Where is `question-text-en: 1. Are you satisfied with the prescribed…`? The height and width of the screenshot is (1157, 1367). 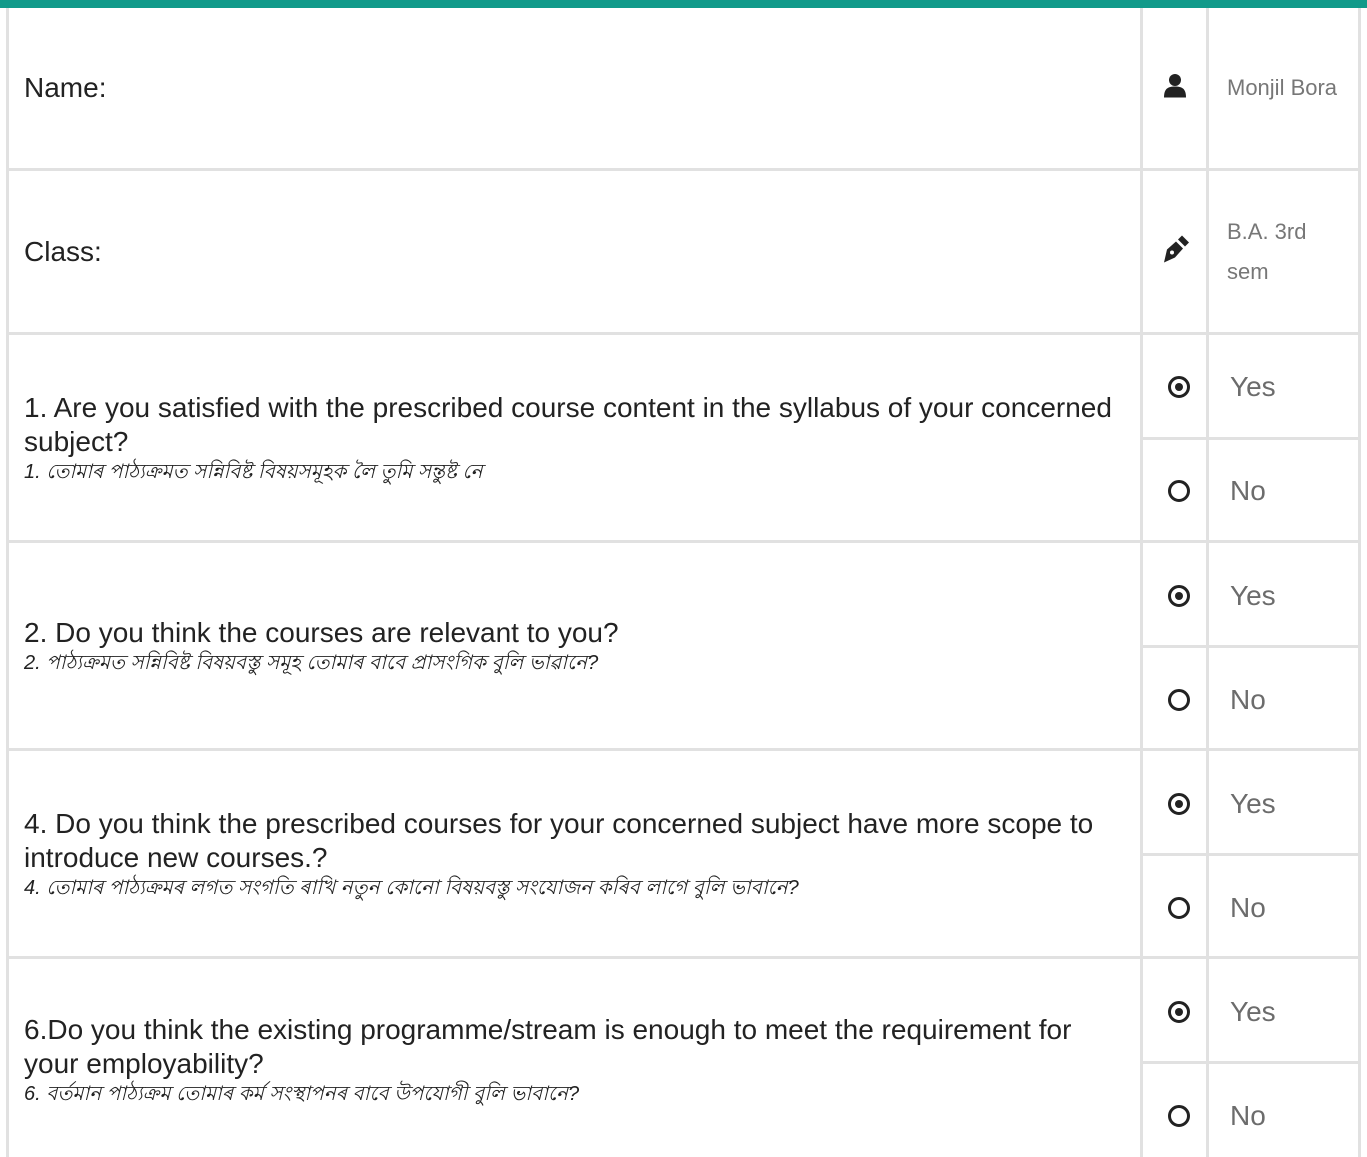
question-text-en: 1. Are you satisfied with the prescribed… is located at coordinates (568, 424).